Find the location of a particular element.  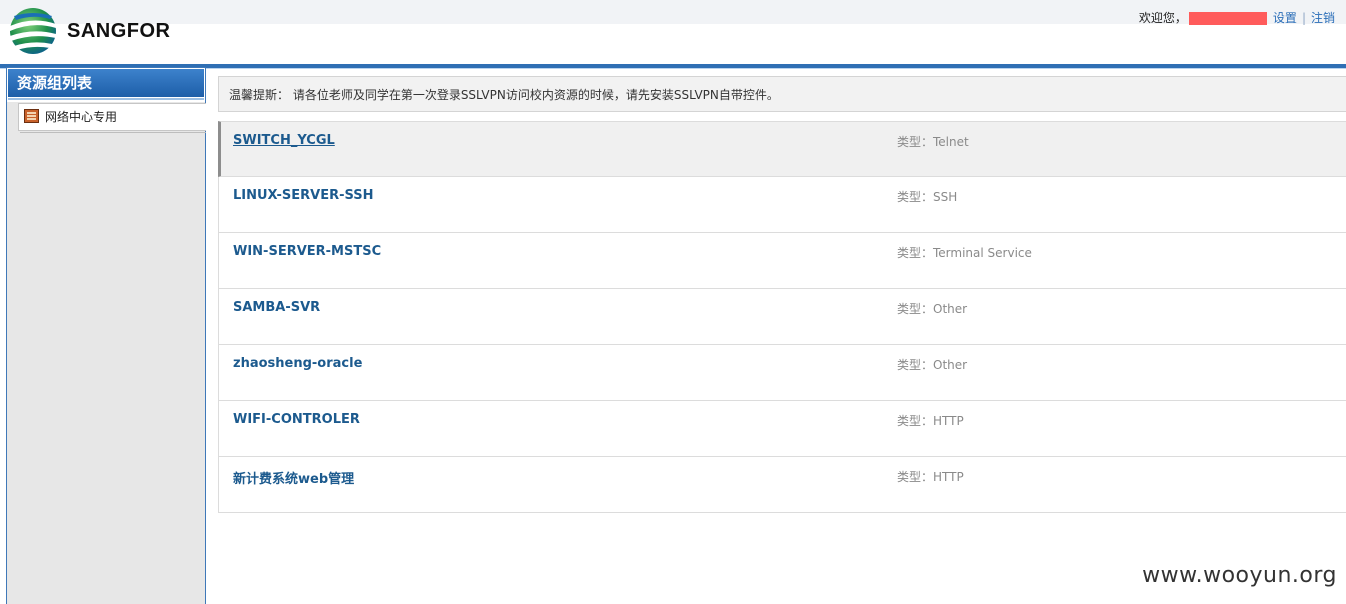

resource-item: LINUX-SERVER-SSH 类型：SSH is located at coordinates (782, 205).